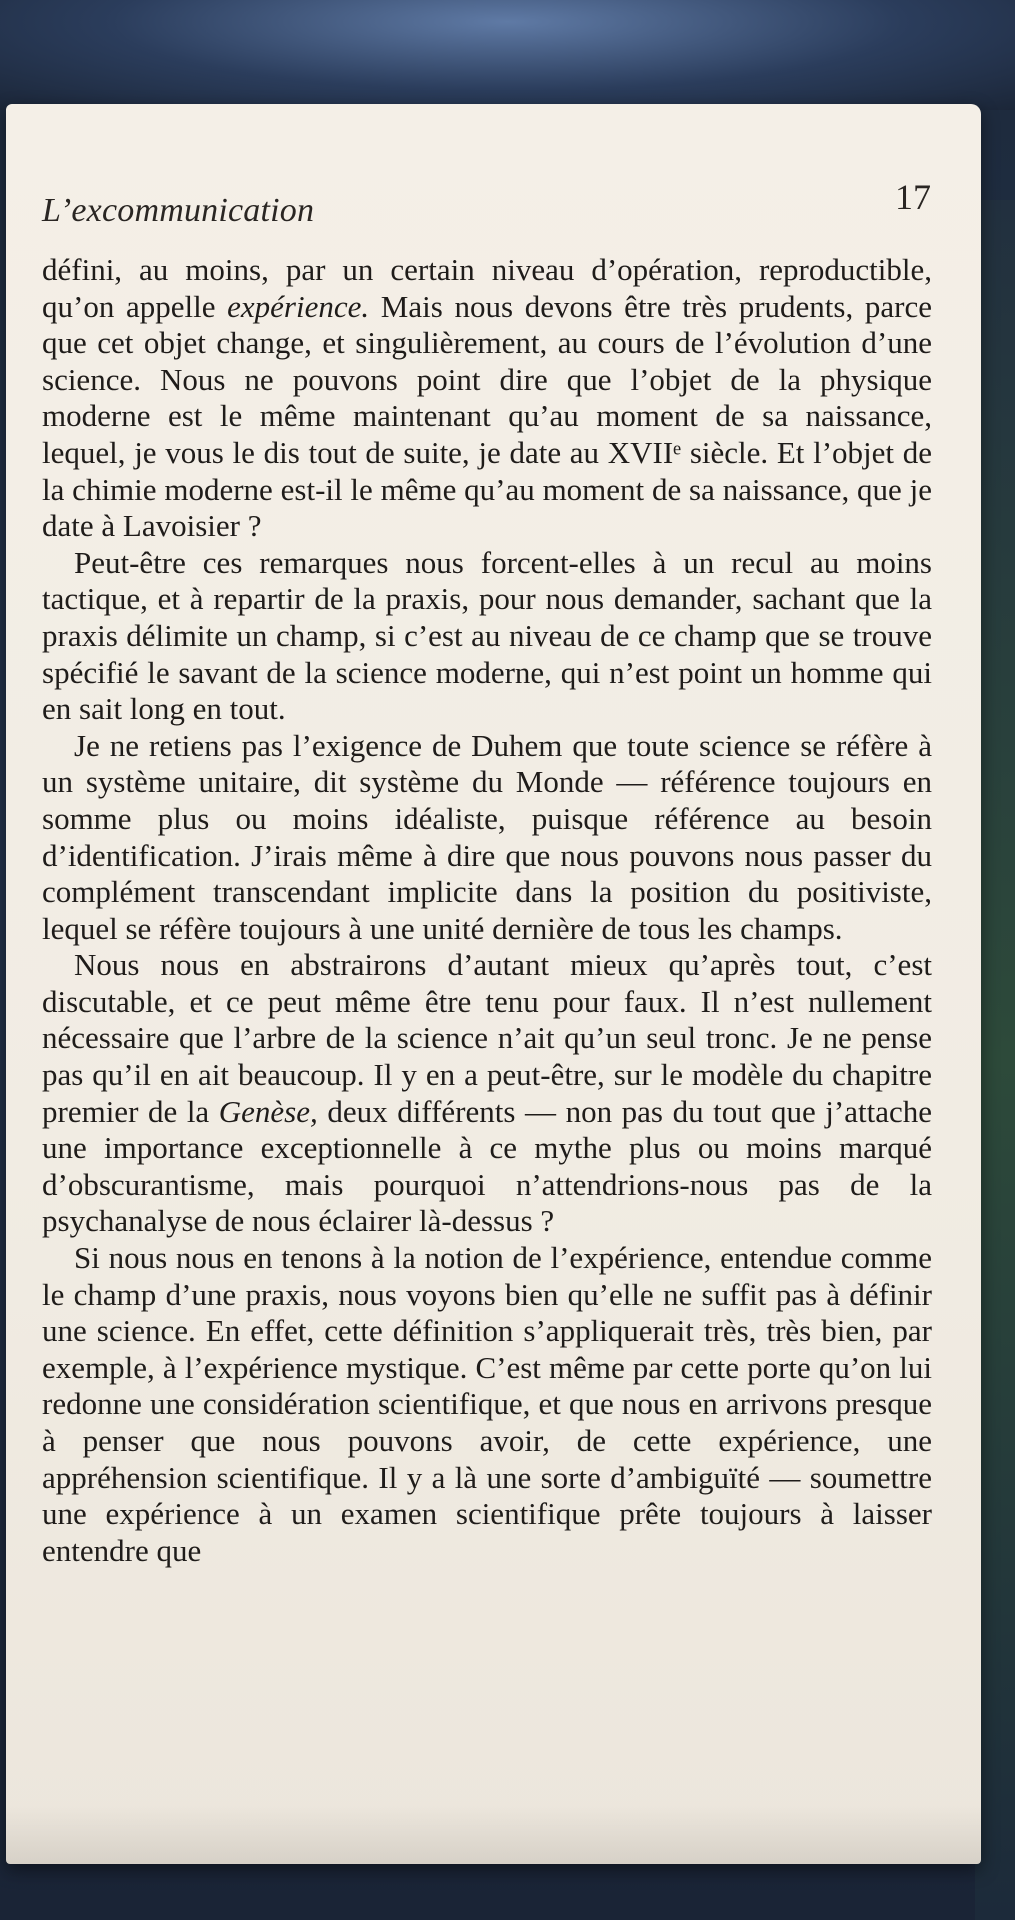 The width and height of the screenshot is (1015, 1920). I want to click on running-head-title: L’excommunication, so click(178, 210).